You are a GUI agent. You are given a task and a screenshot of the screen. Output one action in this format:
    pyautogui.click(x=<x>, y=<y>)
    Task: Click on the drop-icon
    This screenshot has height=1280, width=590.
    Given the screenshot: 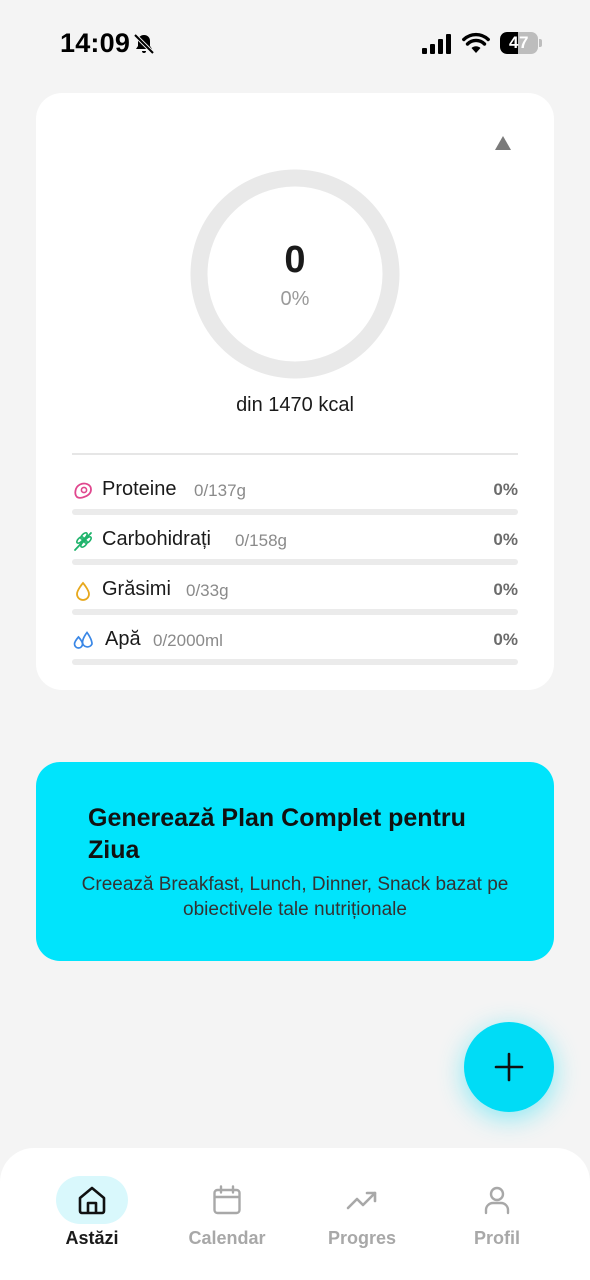 What is the action you would take?
    pyautogui.click(x=83, y=591)
    